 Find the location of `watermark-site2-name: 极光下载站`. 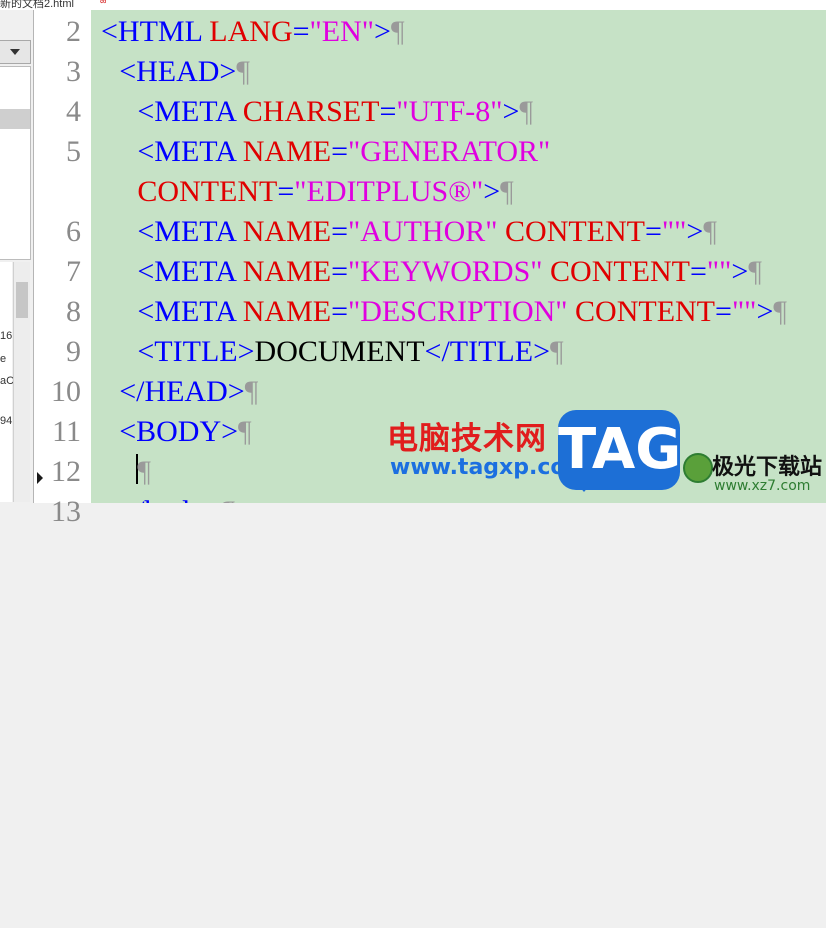

watermark-site2-name: 极光下载站 is located at coordinates (767, 467).